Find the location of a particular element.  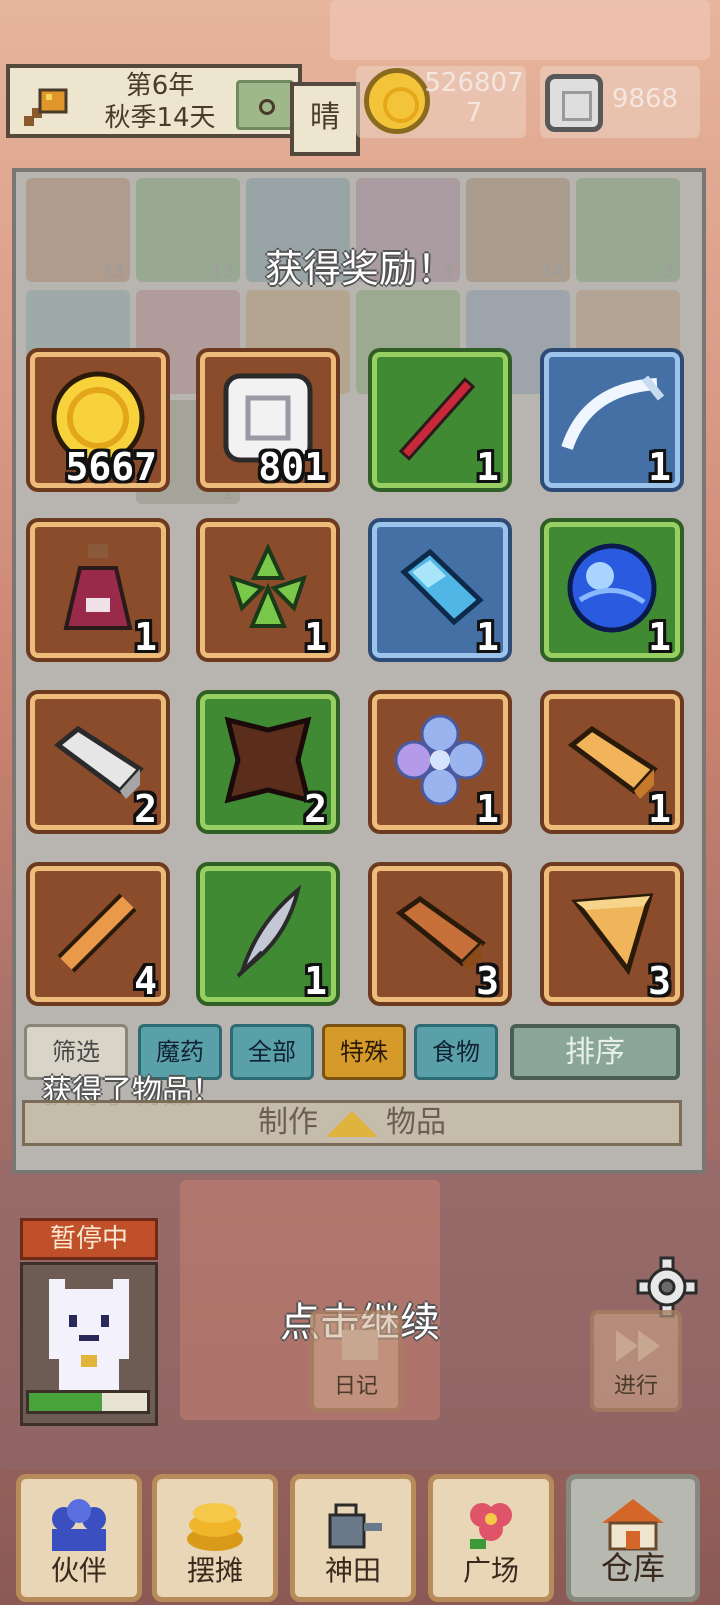

blue-orb-icon is located at coordinates (612, 590).